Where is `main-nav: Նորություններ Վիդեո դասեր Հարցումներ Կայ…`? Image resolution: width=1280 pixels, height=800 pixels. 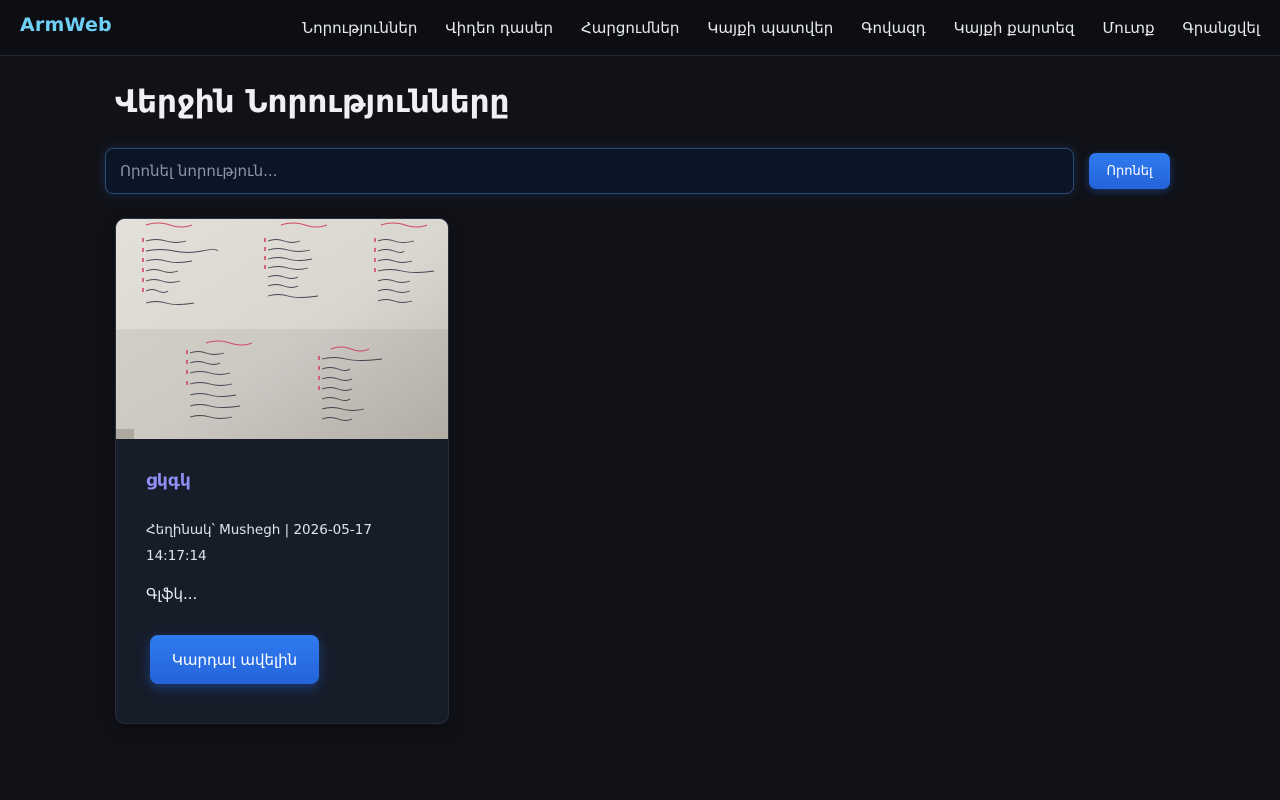
main-nav: Նորություններ Վիդեո դասեր Հարցումներ Կայ… is located at coordinates (781, 28).